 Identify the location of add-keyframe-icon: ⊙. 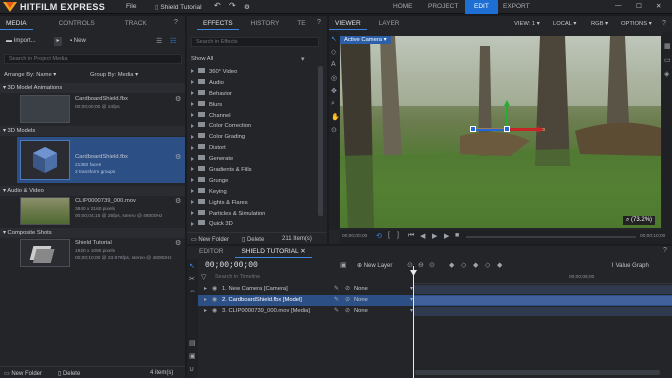
(410, 265).